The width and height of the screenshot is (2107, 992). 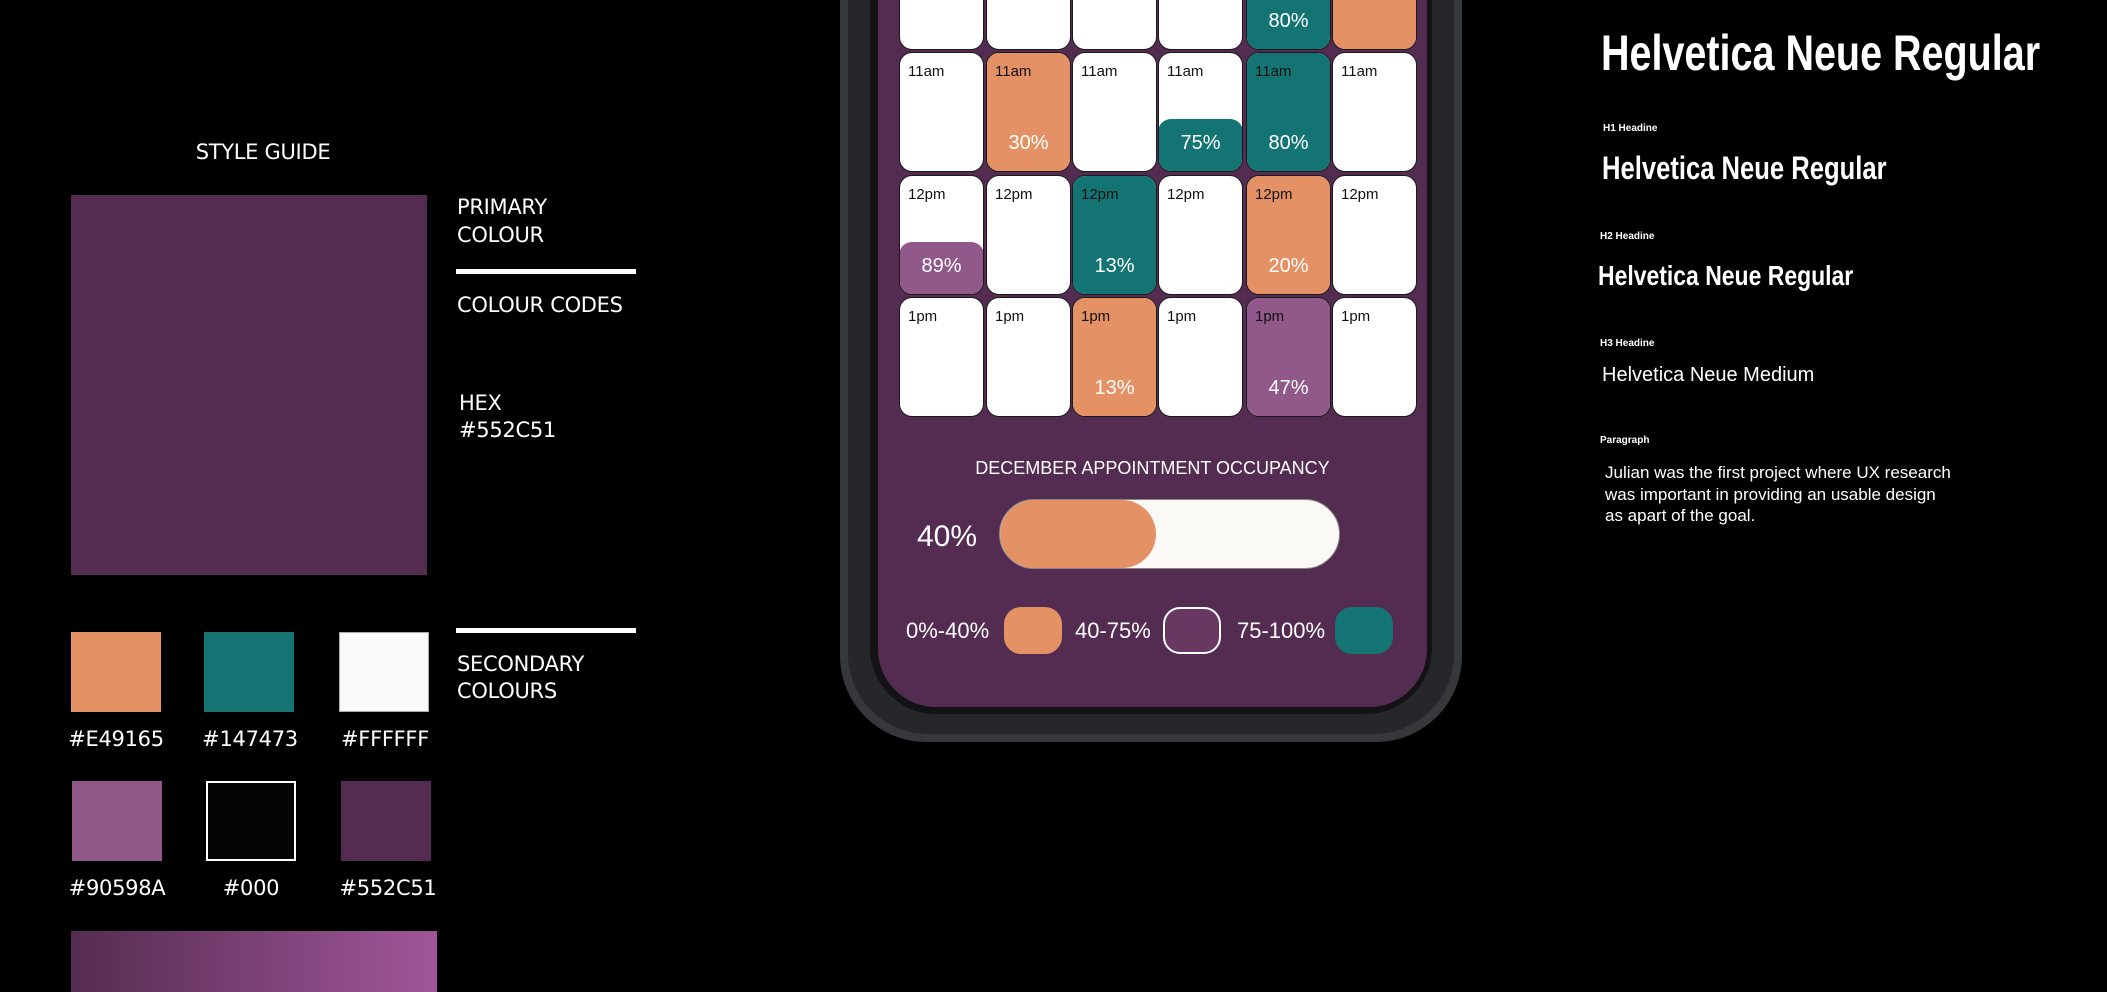 What do you see at coordinates (116, 739) in the screenshot?
I see `swatch-label: #E49165` at bounding box center [116, 739].